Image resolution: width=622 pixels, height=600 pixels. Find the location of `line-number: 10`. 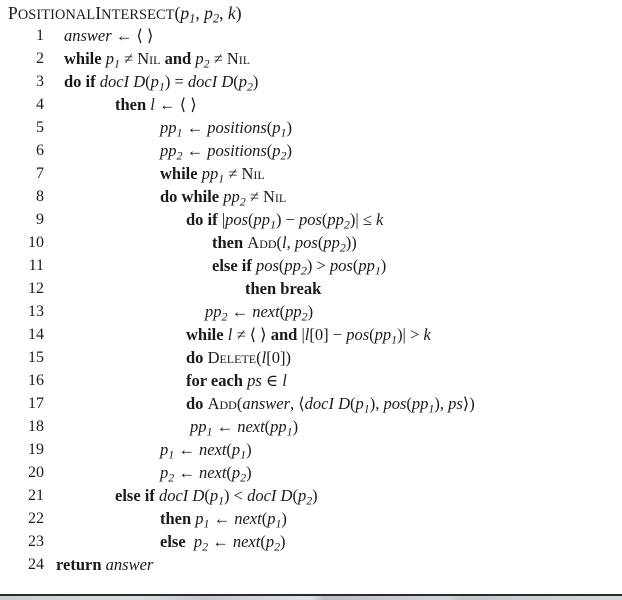

line-number: 10 is located at coordinates (36, 242).